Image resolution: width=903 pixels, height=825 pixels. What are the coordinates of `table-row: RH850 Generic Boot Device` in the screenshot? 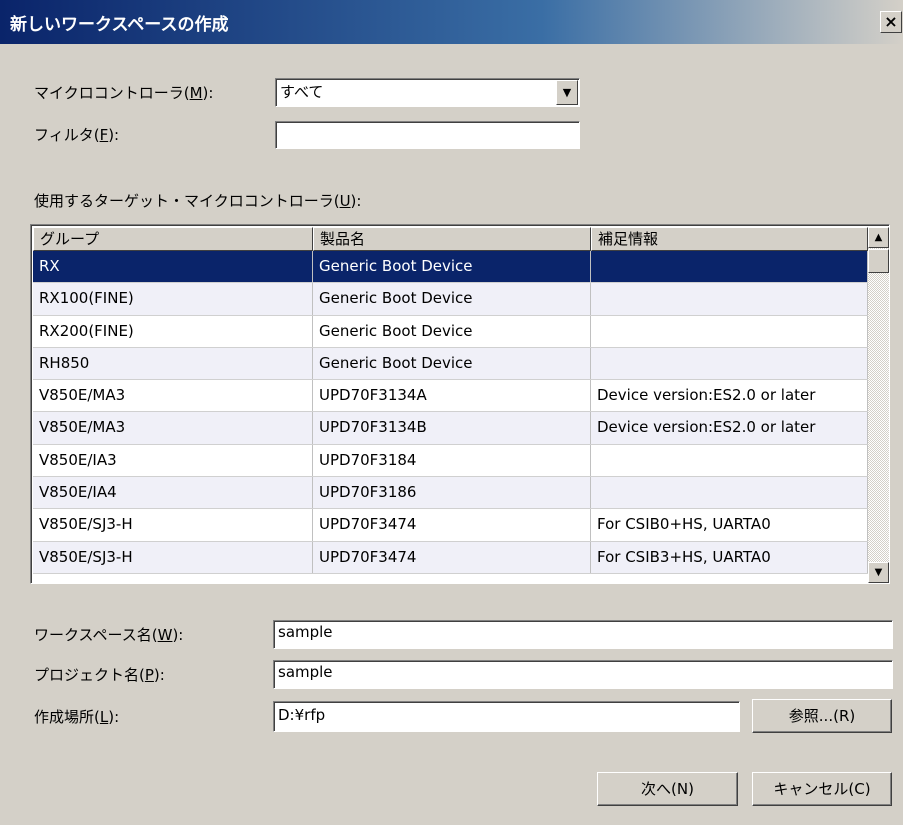 It's located at (450, 364).